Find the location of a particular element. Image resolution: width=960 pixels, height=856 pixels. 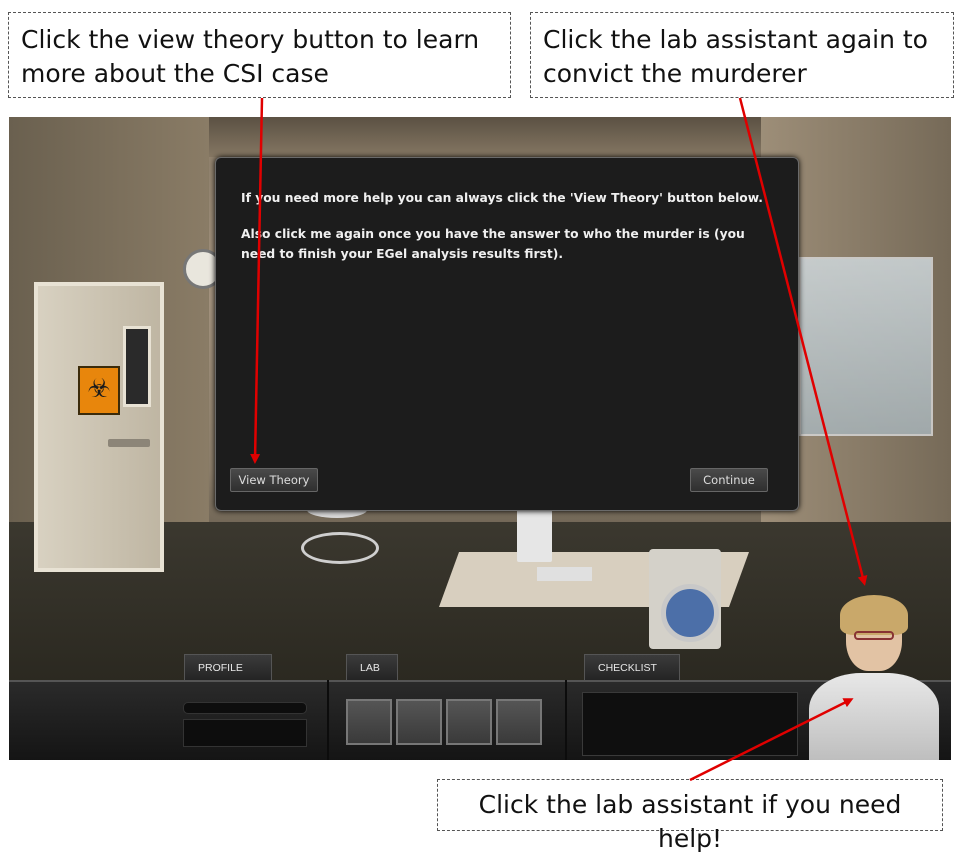

arrow-to-assistant-bottom is located at coordinates (771, 740).